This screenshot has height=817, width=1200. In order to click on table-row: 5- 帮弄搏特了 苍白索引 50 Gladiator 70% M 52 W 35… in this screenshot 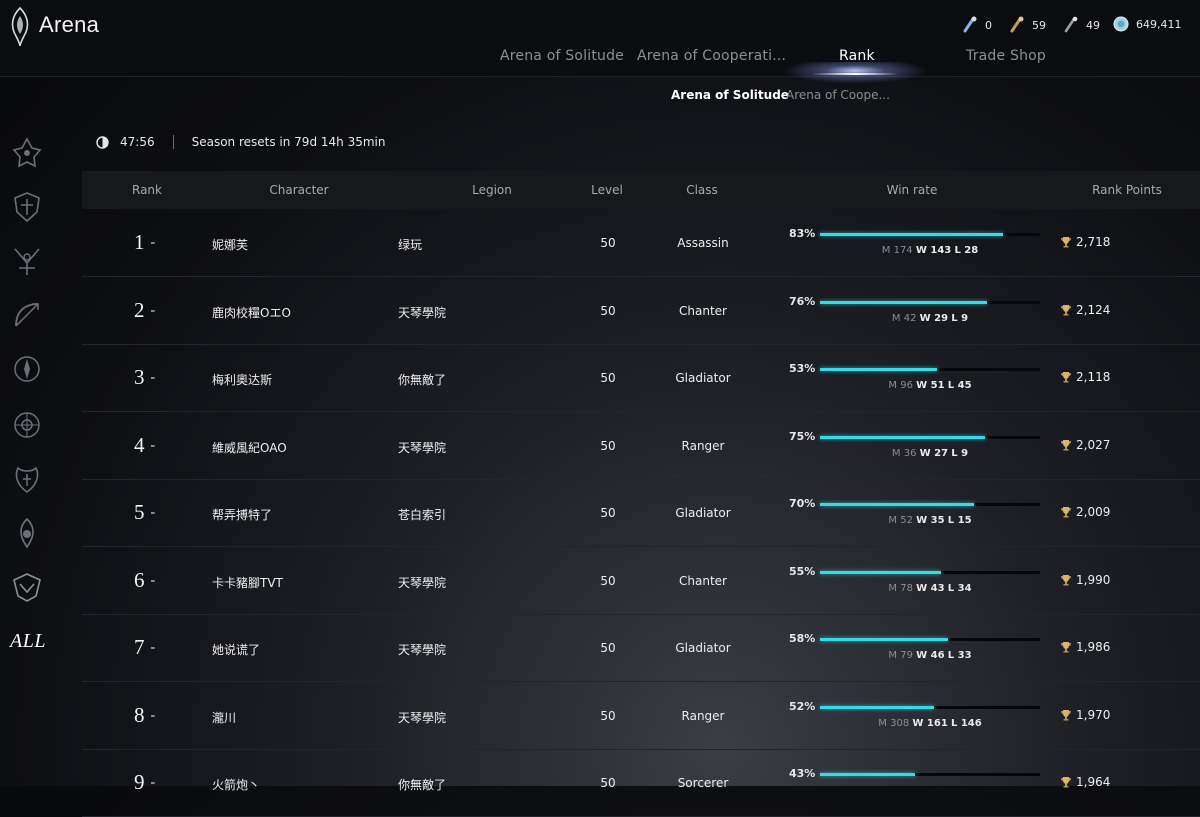, I will do `click(641, 513)`.